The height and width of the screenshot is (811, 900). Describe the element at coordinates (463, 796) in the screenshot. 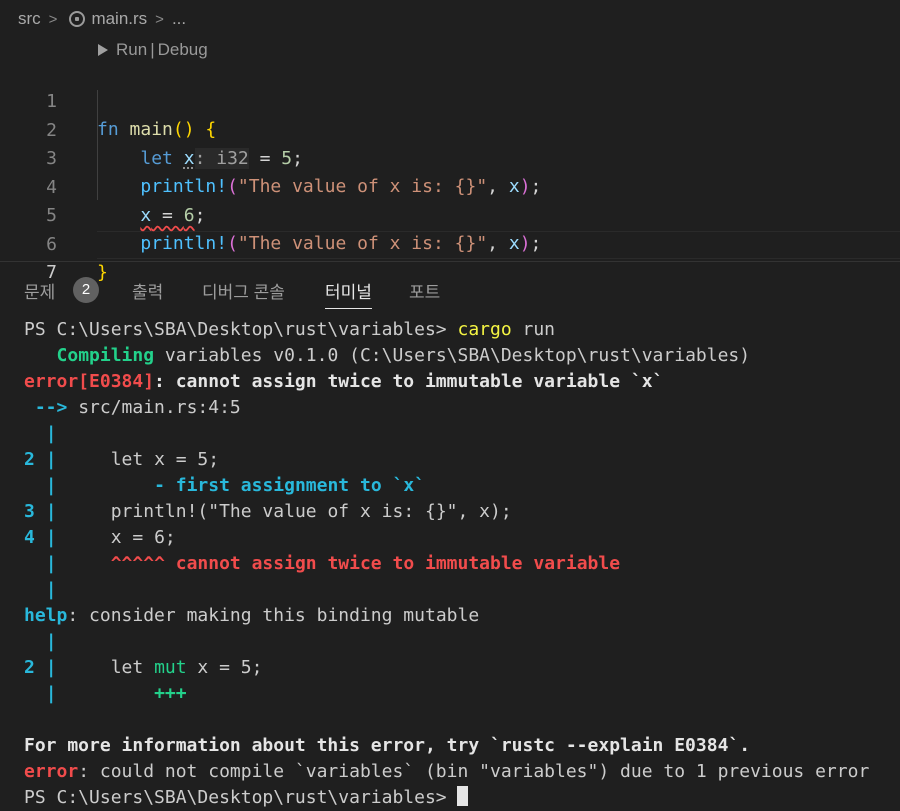

I see `terminal-cursor` at that location.